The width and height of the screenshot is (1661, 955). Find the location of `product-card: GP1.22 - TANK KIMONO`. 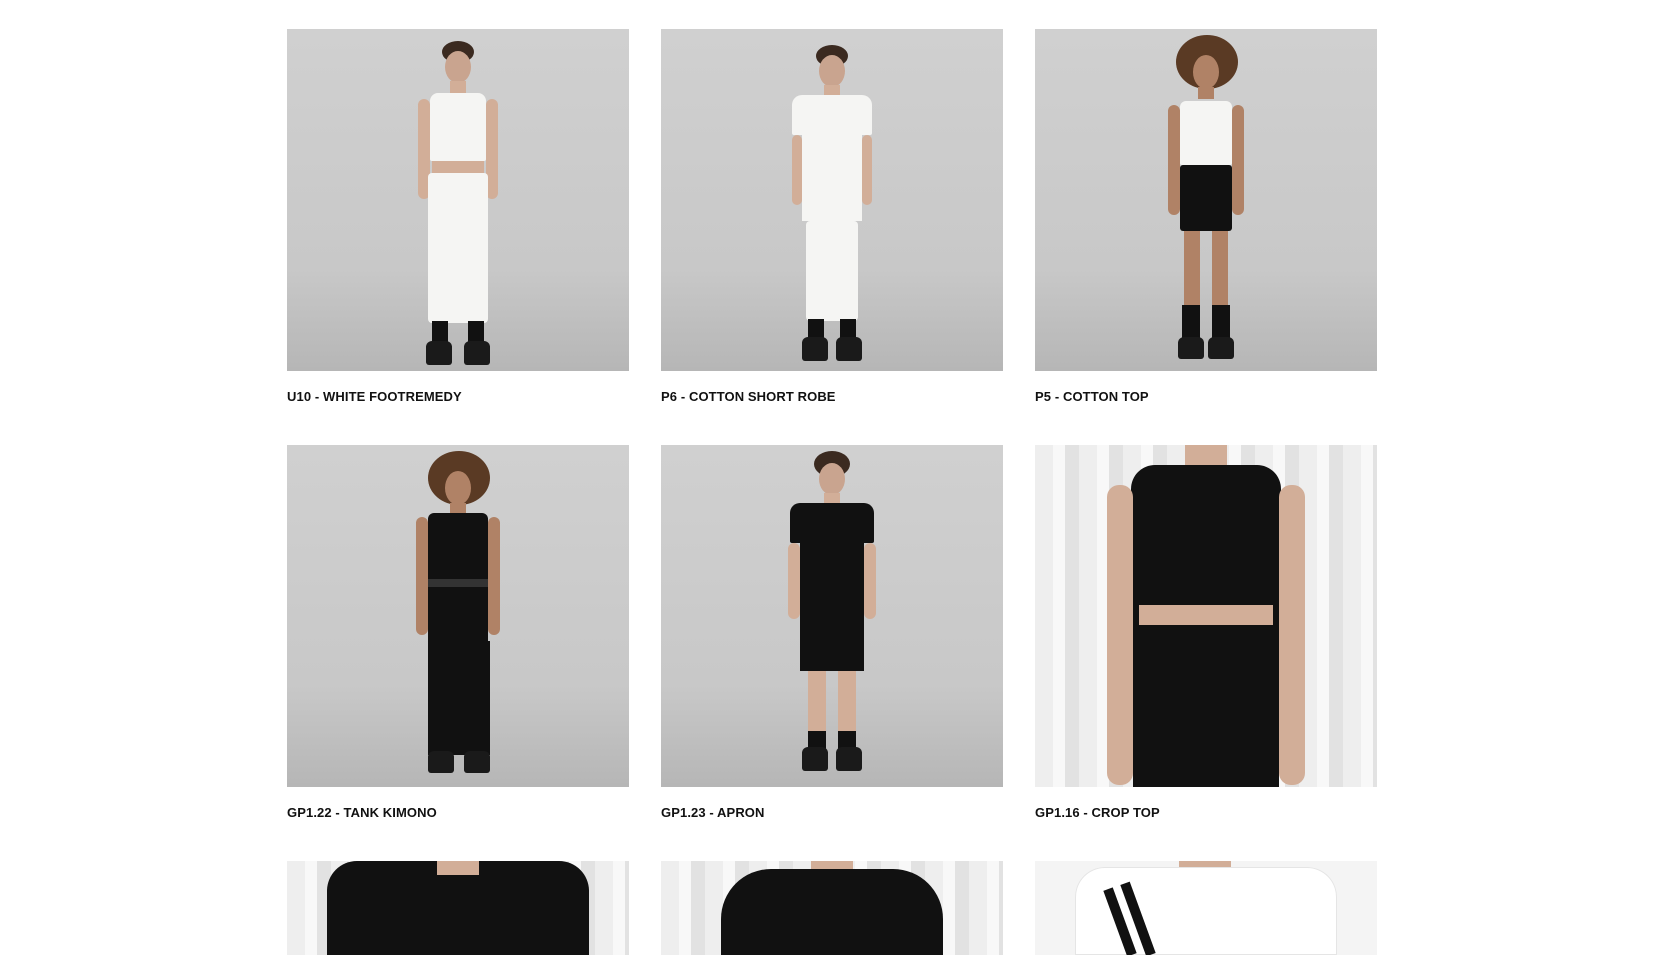

product-card: GP1.22 - TANK KIMONO is located at coordinates (458, 653).